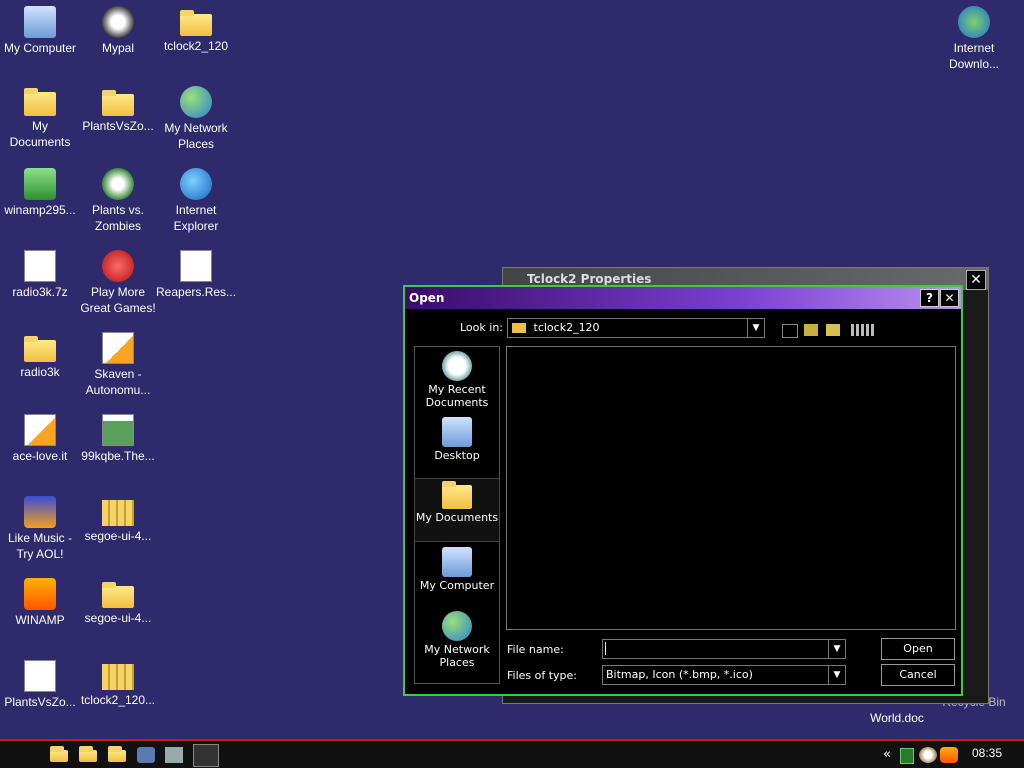  I want to click on desktop-icon-winamp: WINAMP, so click(40, 603).